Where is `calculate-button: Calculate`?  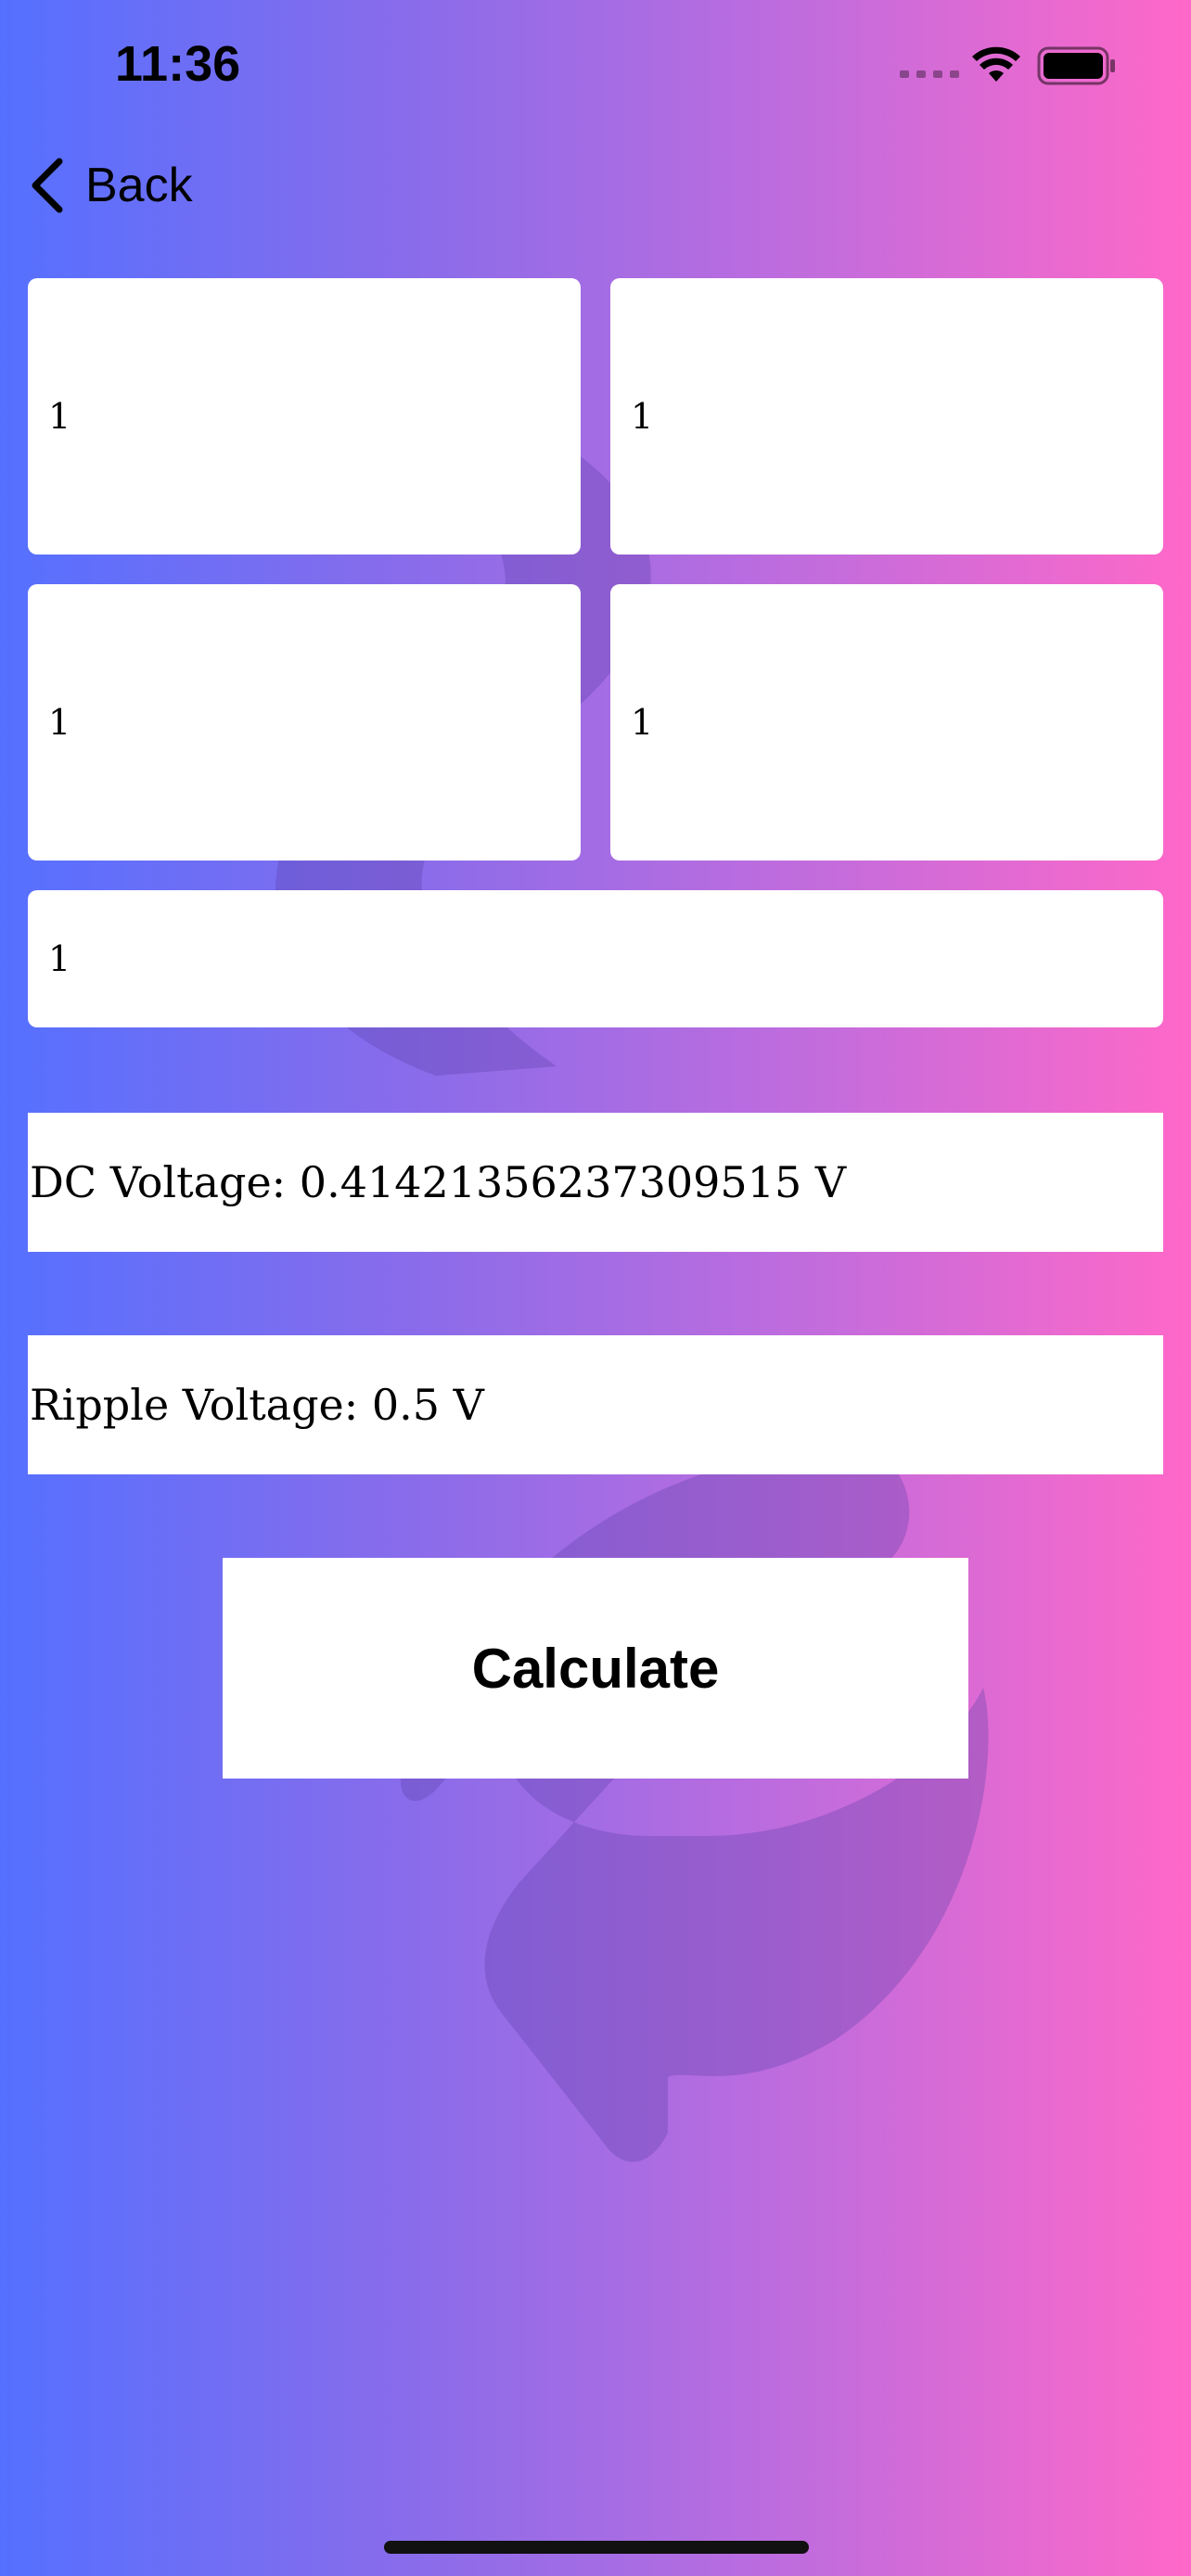
calculate-button: Calculate is located at coordinates (595, 1668).